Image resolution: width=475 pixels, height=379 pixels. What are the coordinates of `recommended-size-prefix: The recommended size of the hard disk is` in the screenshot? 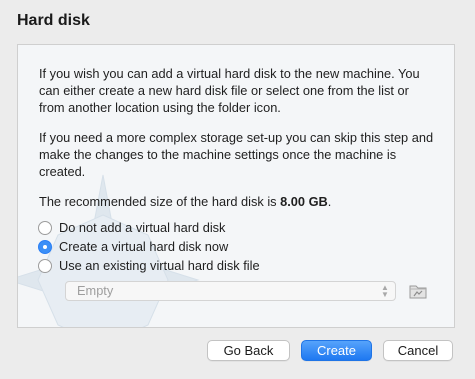 It's located at (160, 201).